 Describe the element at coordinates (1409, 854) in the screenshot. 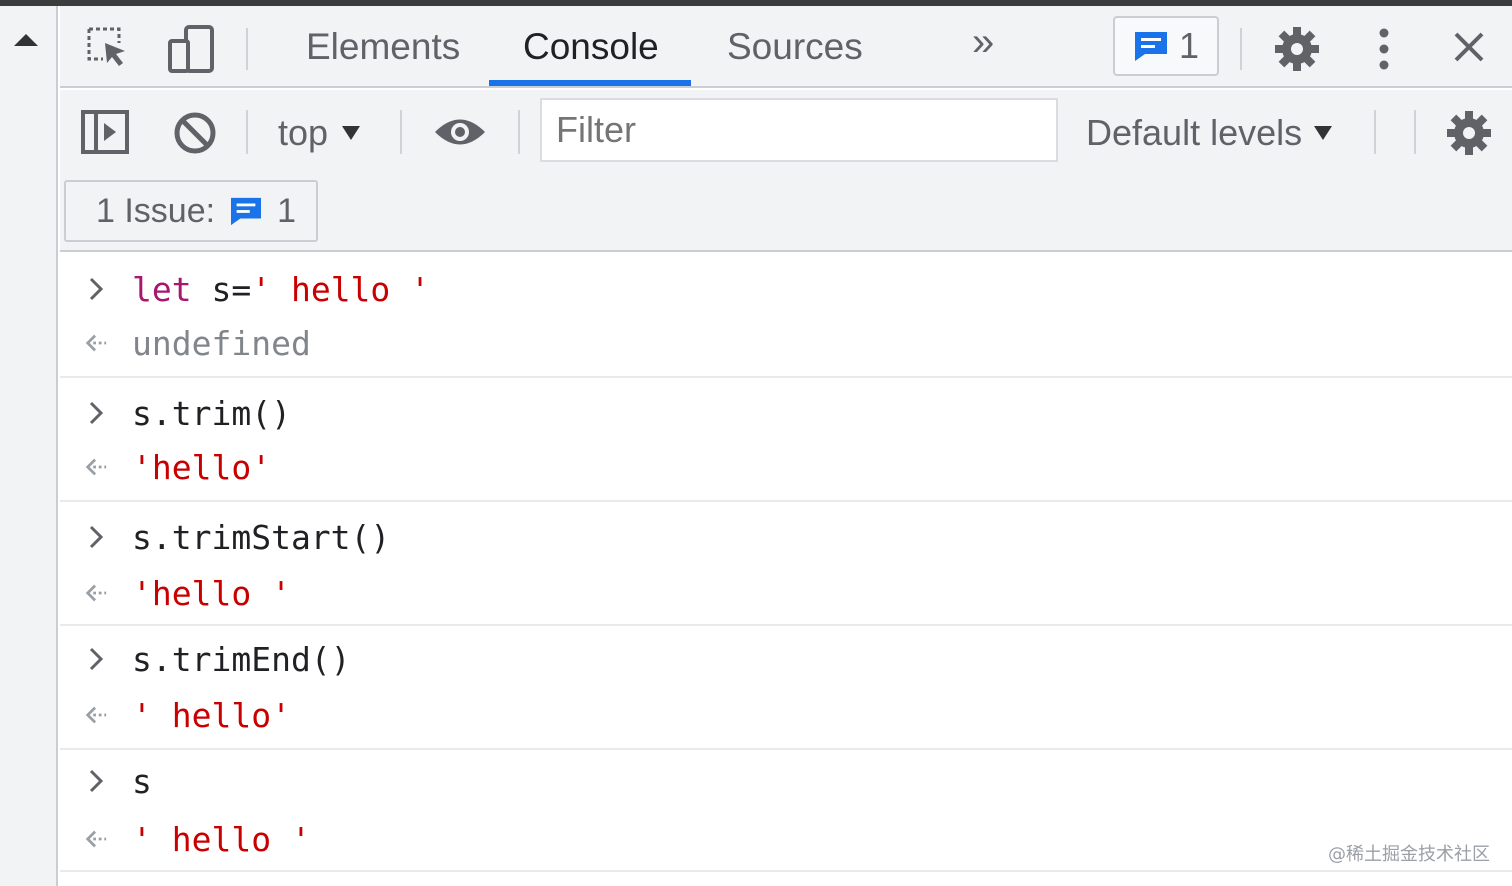

I see `watermark: @稀土掘金技术社区` at that location.